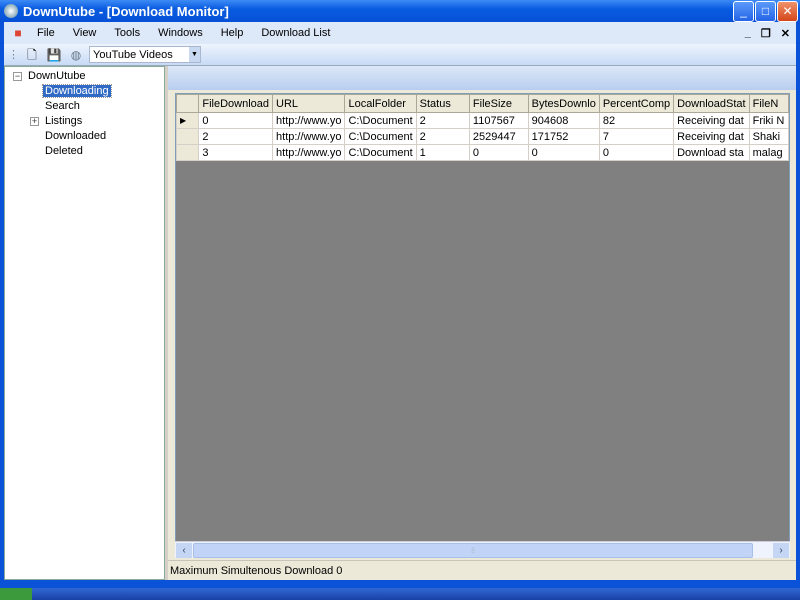 This screenshot has width=800, height=600. What do you see at coordinates (563, 103) in the screenshot?
I see `column-header: BytesDownlo` at bounding box center [563, 103].